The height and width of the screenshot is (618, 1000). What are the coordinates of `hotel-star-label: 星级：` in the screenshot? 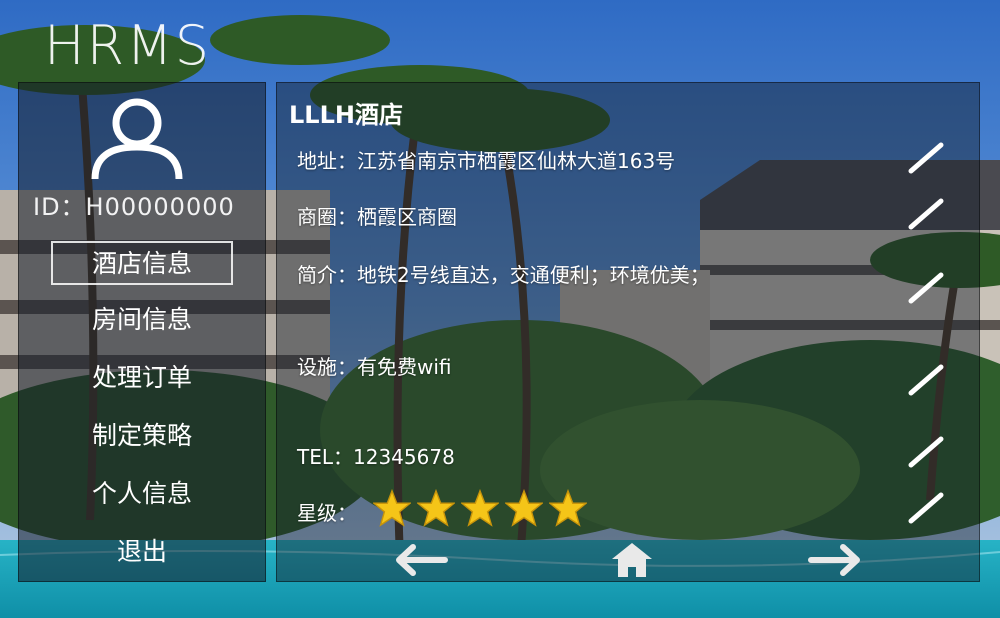 It's located at (327, 513).